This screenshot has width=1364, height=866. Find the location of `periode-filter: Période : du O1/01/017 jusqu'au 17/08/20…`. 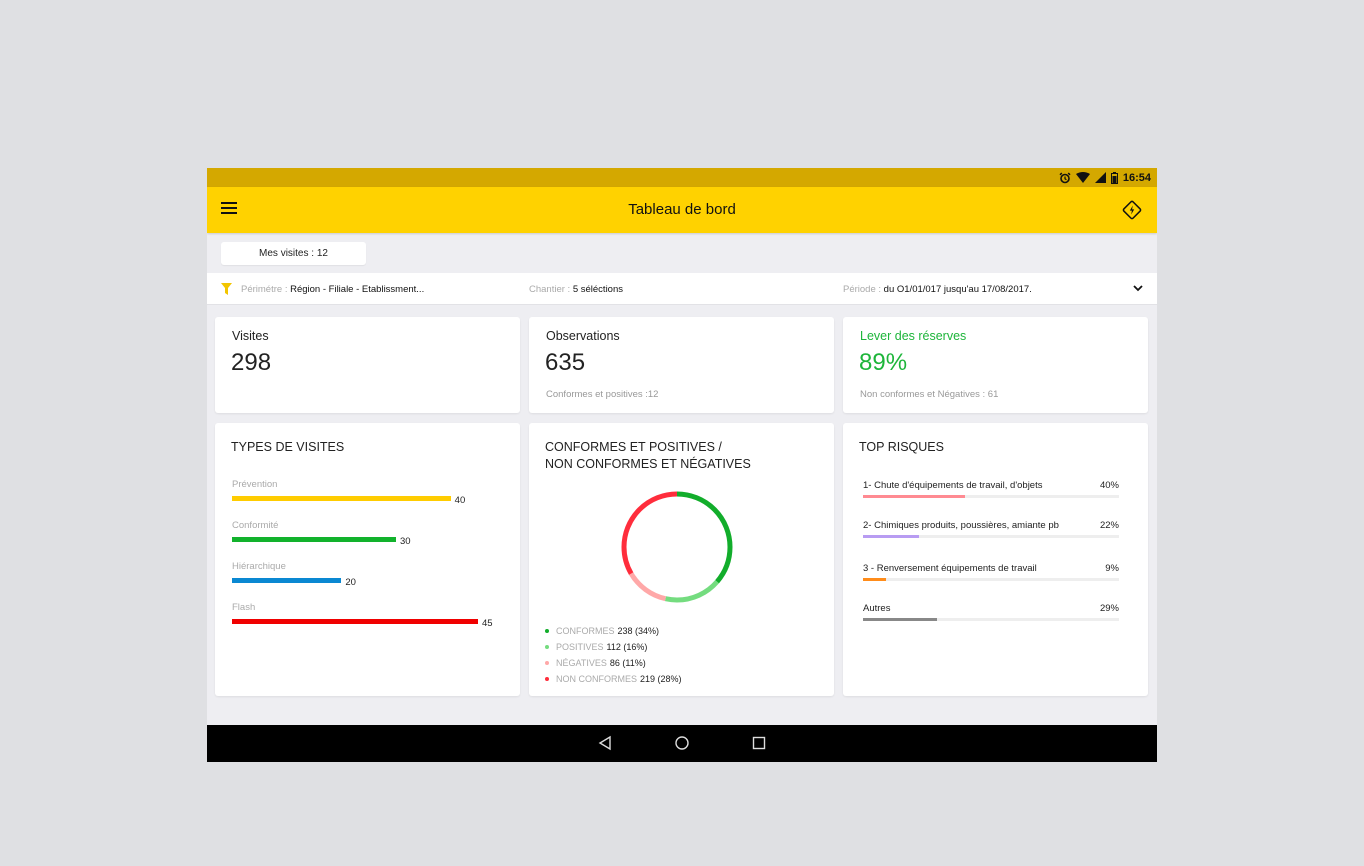

periode-filter: Période : du O1/01/017 jusqu'au 17/08/20… is located at coordinates (937, 289).